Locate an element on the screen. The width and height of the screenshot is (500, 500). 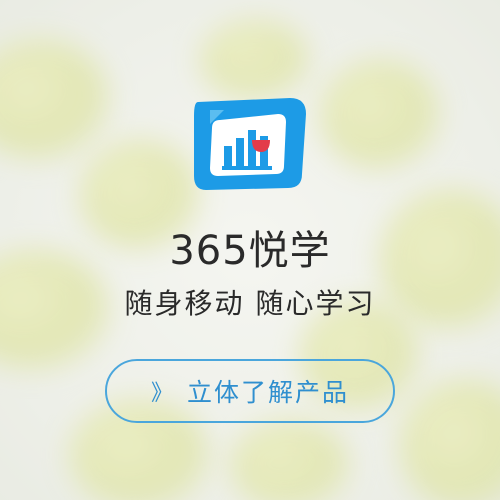
logo is located at coordinates (250, 144).